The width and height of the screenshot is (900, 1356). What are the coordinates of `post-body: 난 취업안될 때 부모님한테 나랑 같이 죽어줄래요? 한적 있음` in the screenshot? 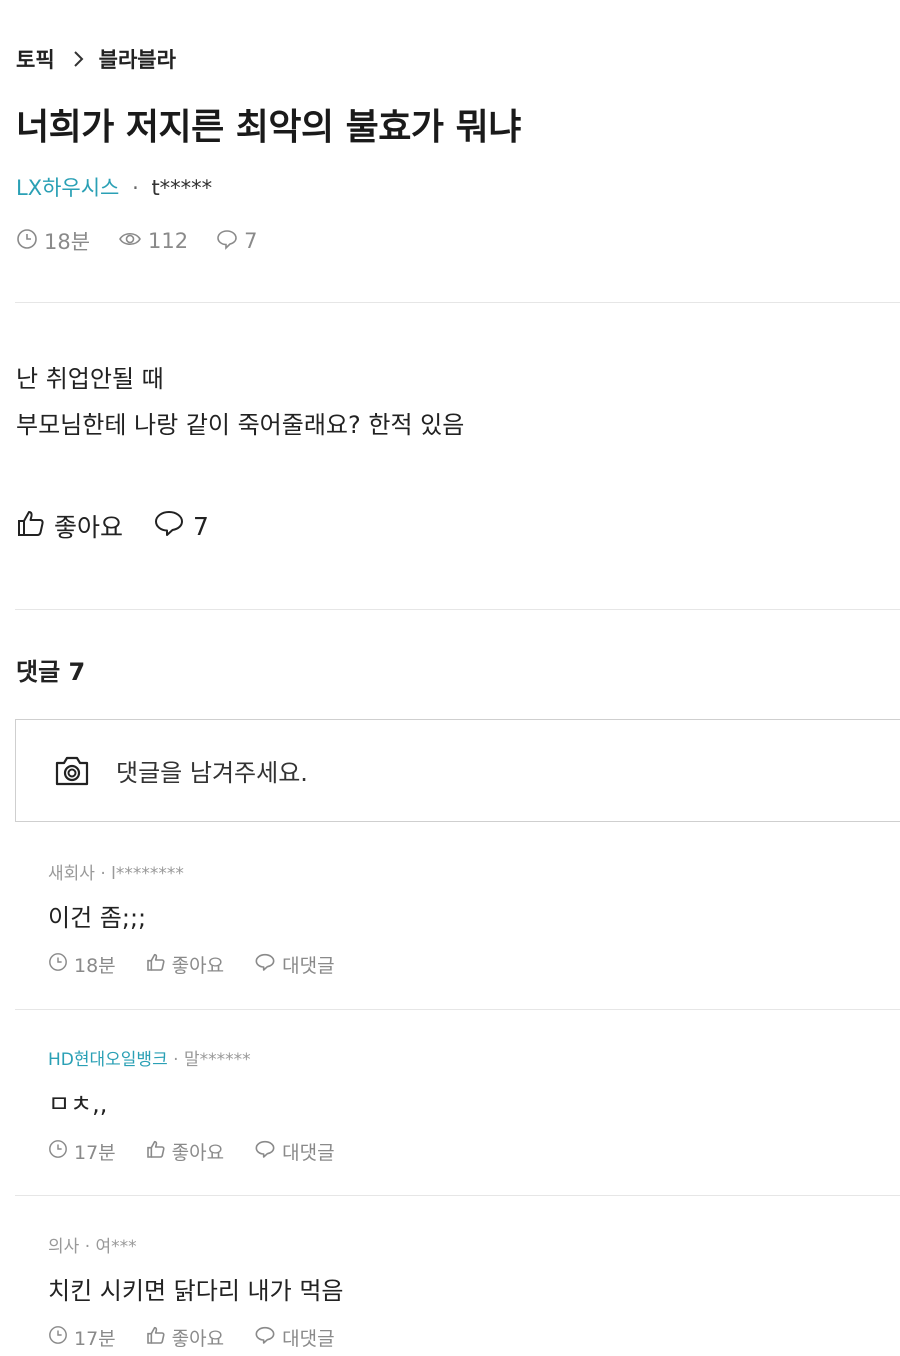 It's located at (240, 402).